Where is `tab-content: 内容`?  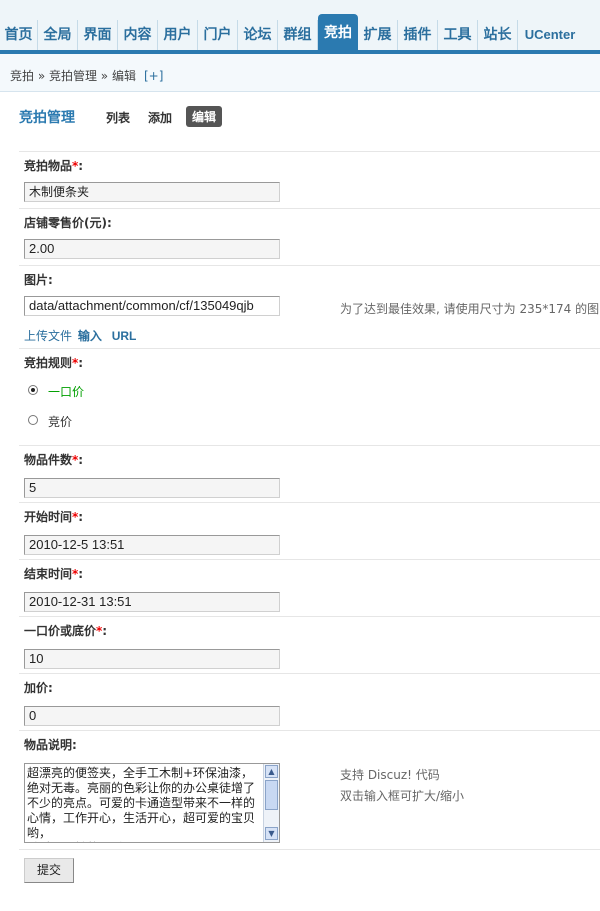 tab-content: 内容 is located at coordinates (138, 35).